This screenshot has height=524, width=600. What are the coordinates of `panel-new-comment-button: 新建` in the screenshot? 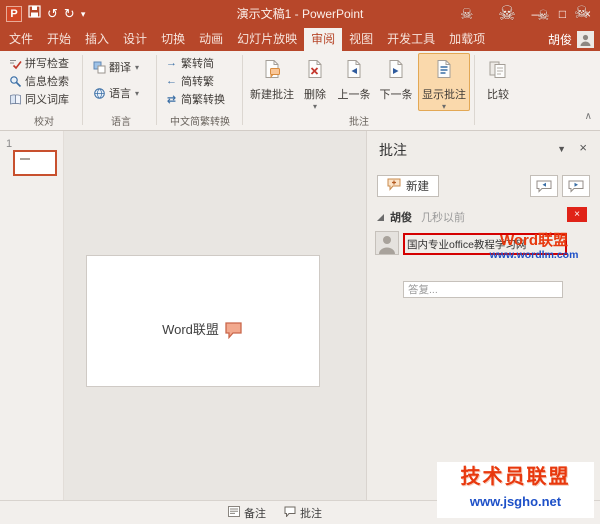 It's located at (408, 186).